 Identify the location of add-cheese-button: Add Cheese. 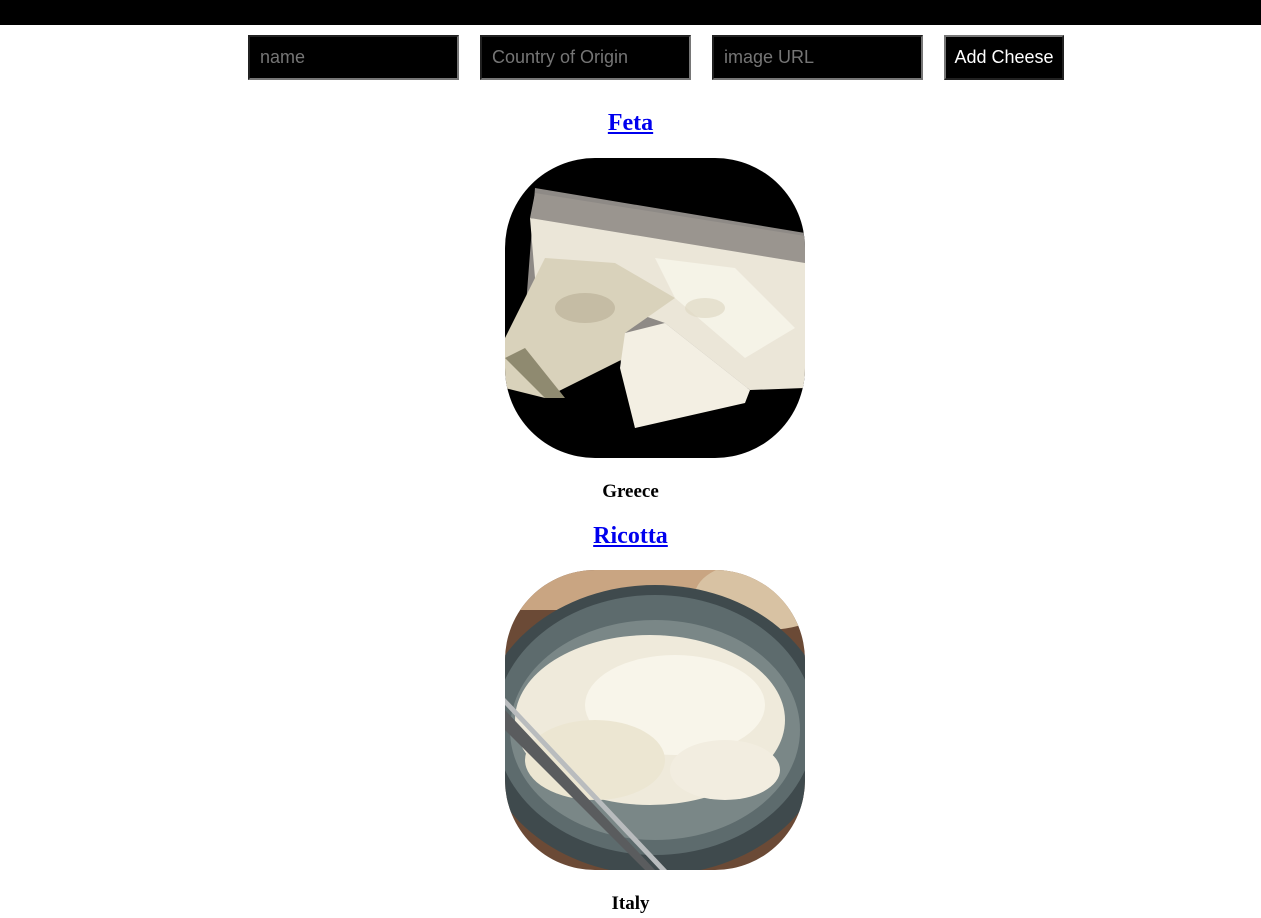
(1004, 57).